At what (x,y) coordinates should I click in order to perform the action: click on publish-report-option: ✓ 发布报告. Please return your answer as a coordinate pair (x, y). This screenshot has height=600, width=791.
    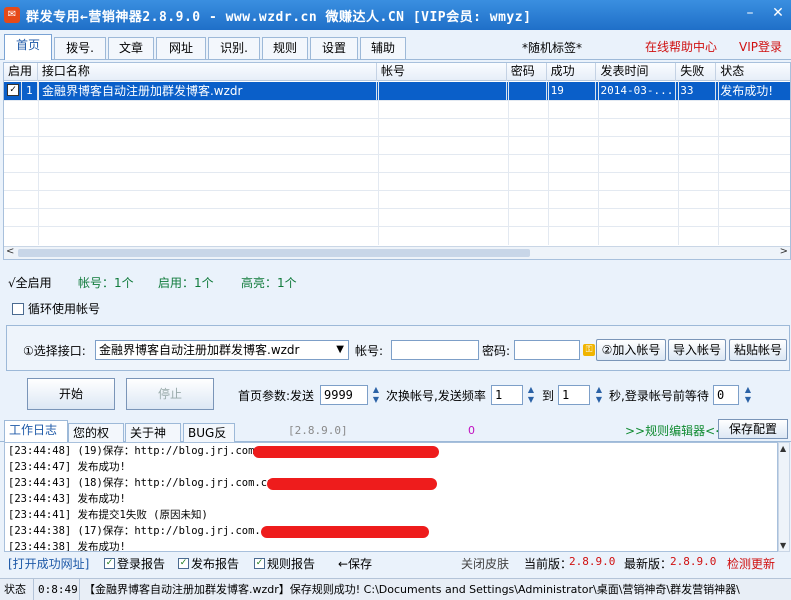
    Looking at the image, I should click on (208, 563).